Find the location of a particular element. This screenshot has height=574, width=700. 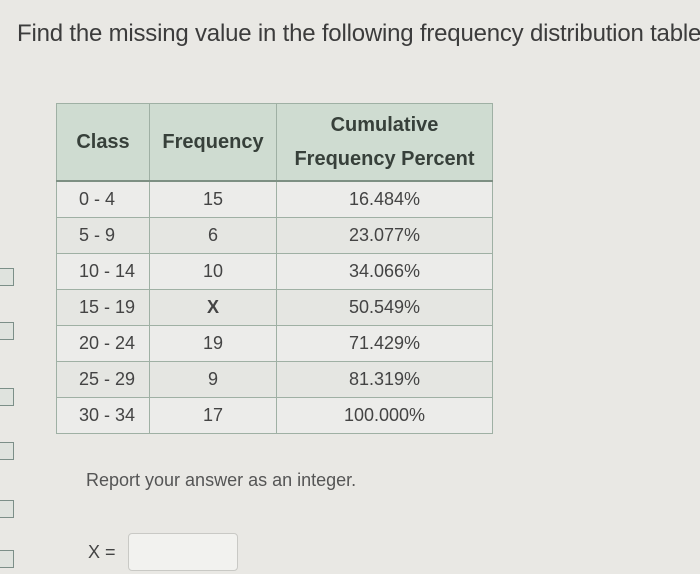

cell-frequency: 15 is located at coordinates (213, 199).